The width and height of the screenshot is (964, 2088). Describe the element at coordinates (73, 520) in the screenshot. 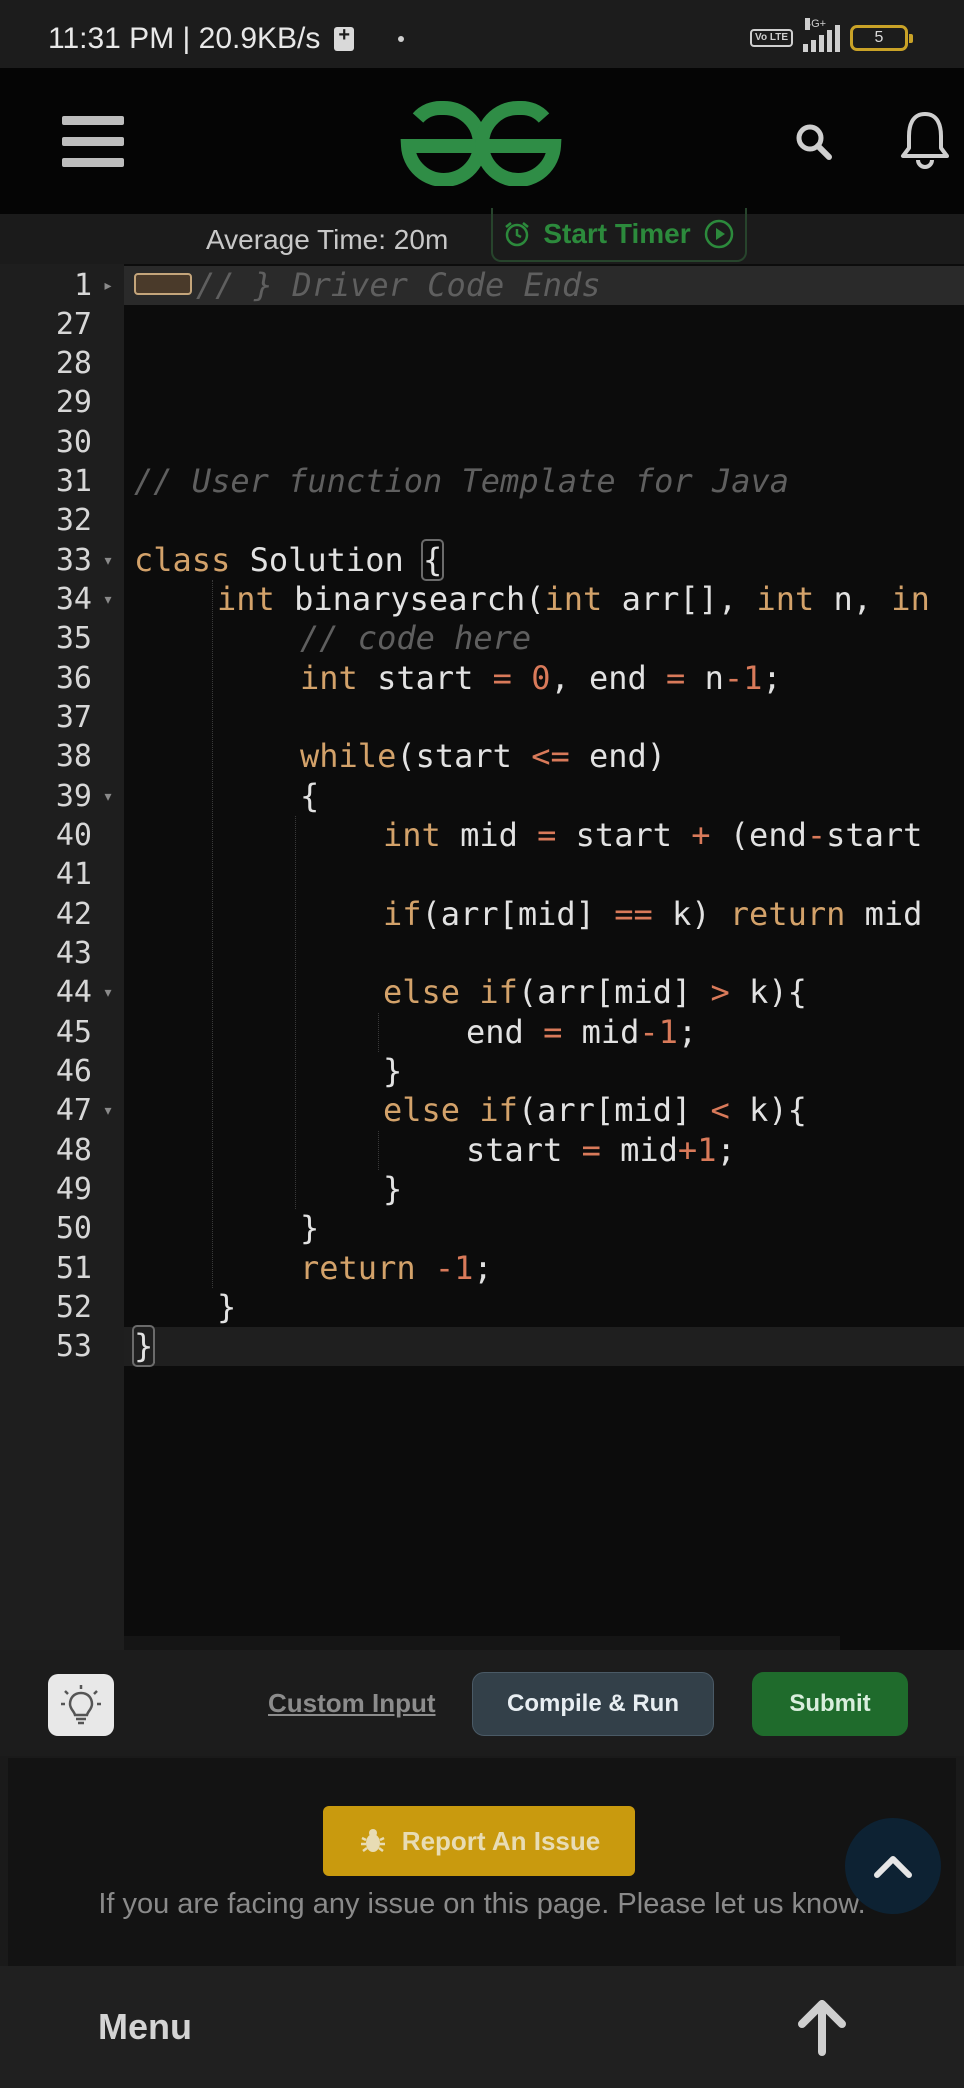

I see `line-number: 32` at that location.